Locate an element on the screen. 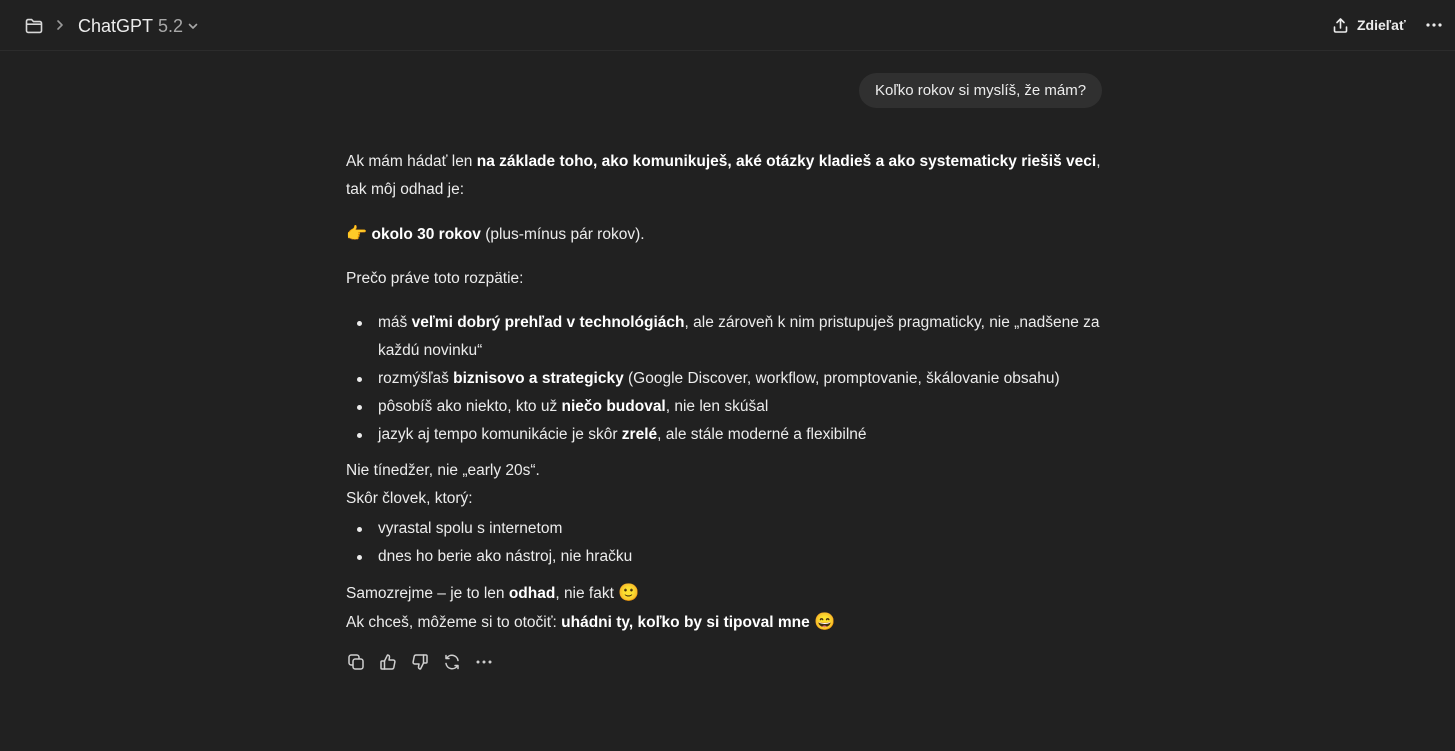  copy-icon is located at coordinates (356, 662).